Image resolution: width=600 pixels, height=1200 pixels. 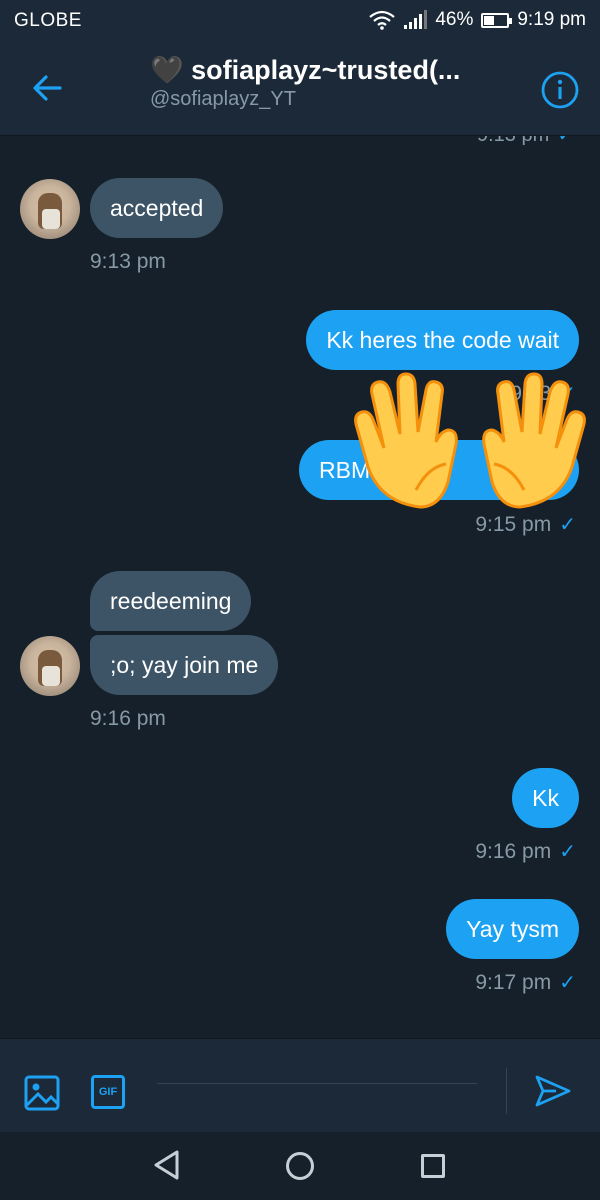 What do you see at coordinates (317, 1083) in the screenshot?
I see `message-input-underline` at bounding box center [317, 1083].